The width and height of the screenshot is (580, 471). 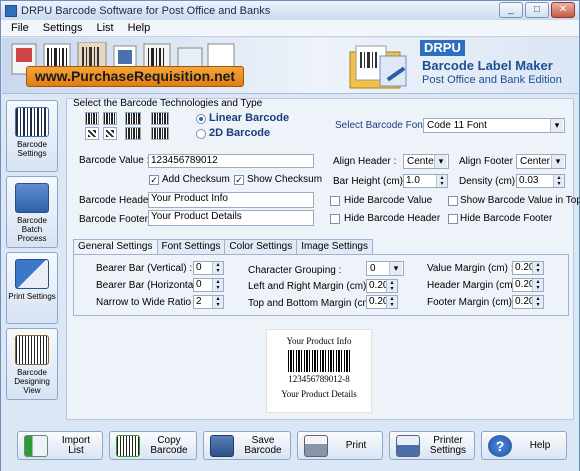 I want to click on align-footer-select: Center, so click(x=541, y=161).